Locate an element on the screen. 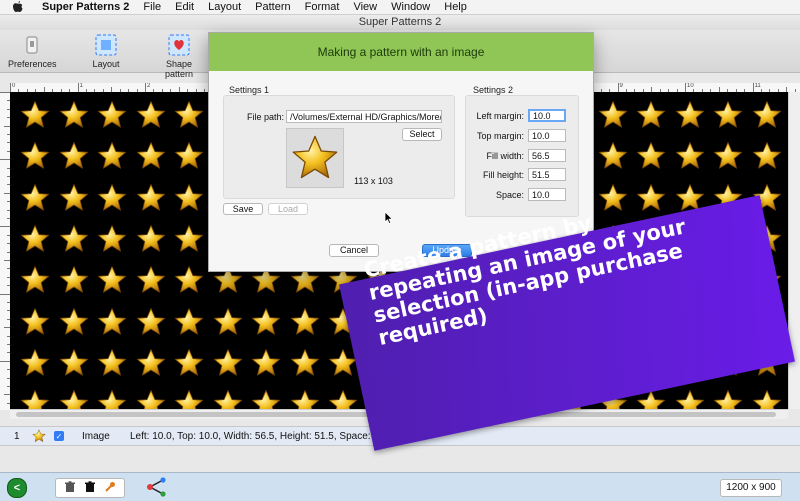 This screenshot has width=800, height=501. space-input: 10.0 is located at coordinates (547, 194).